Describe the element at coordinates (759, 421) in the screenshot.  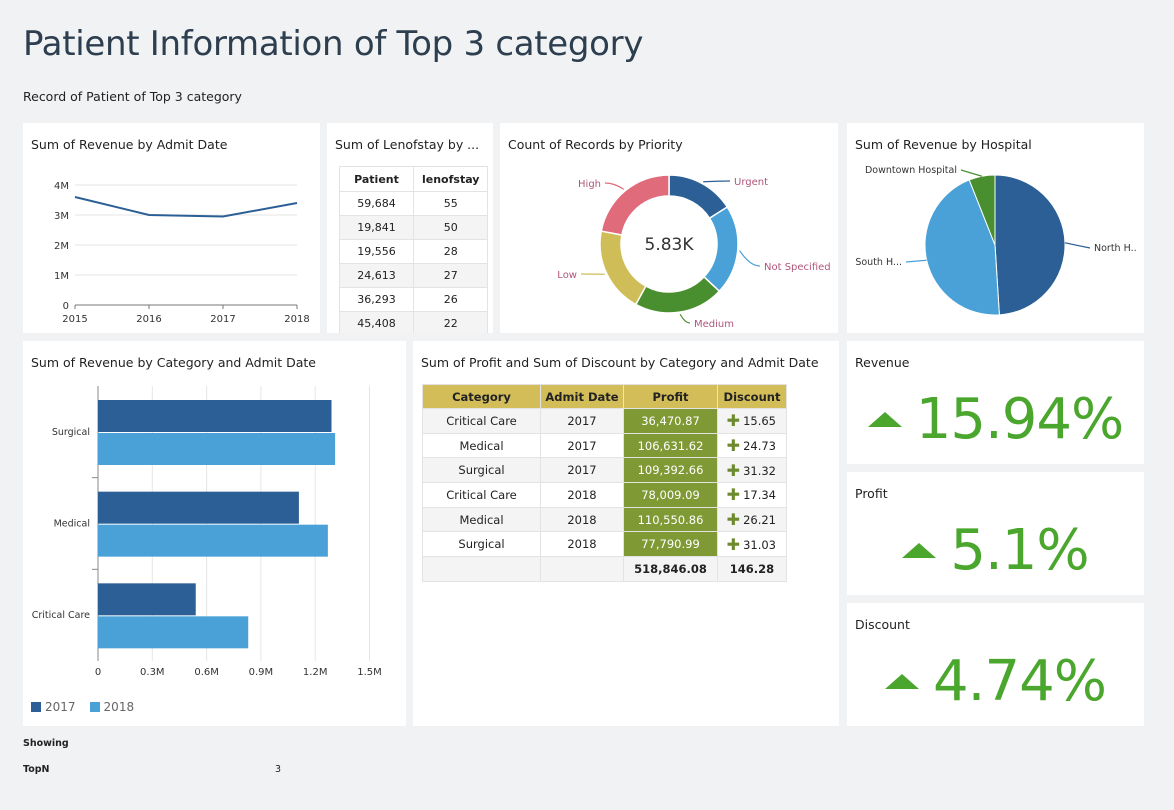
I see `discount-value: 15.65` at that location.